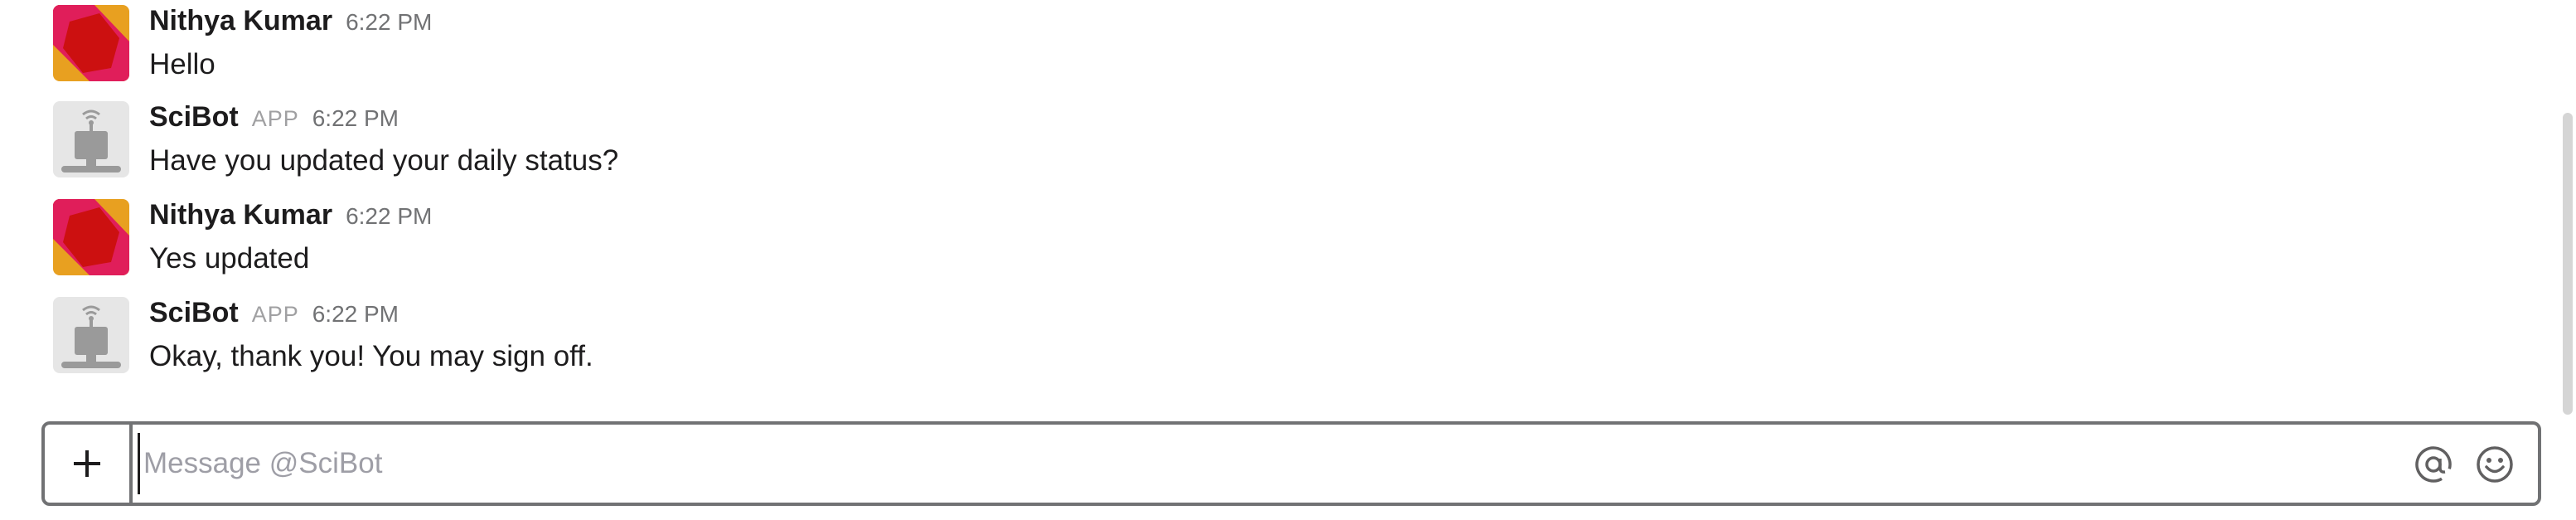  Describe the element at coordinates (371, 356) in the screenshot. I see `message-text: Okay, thank you! You may sign off.` at that location.